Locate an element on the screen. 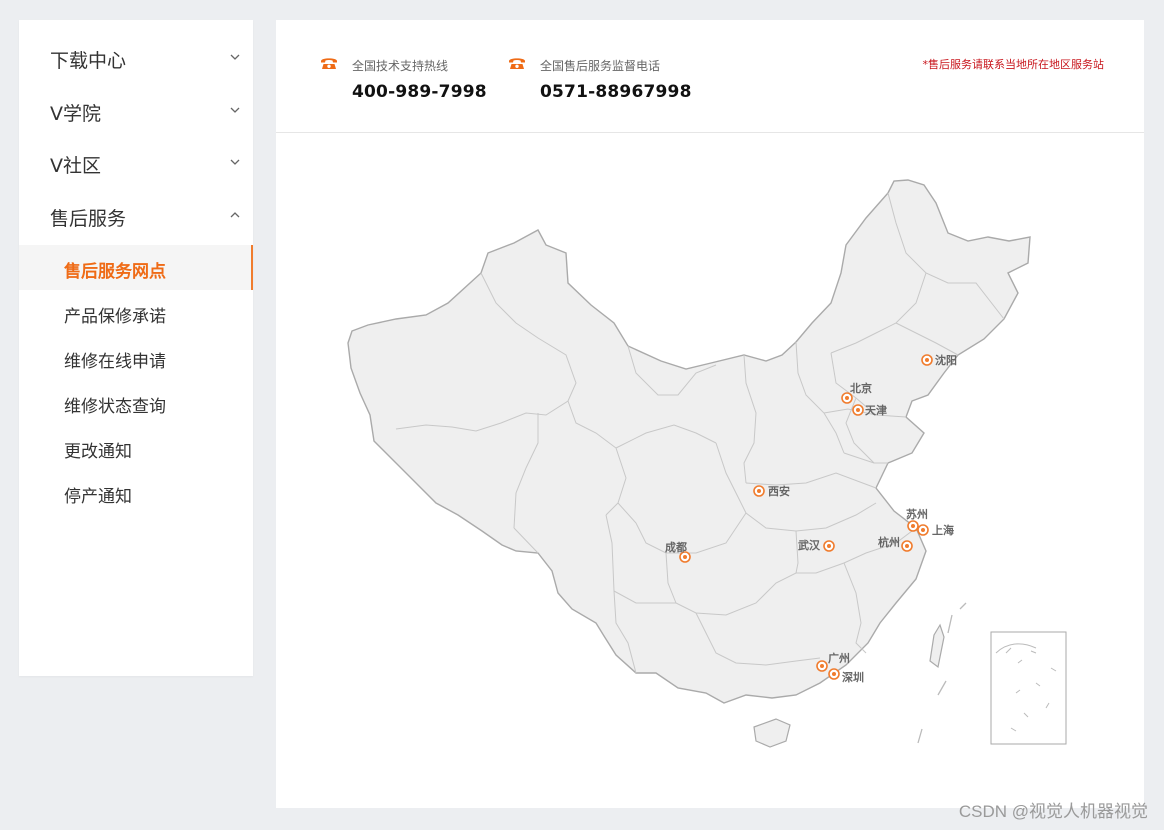  coastal-boundary-lines is located at coordinates (942, 673).